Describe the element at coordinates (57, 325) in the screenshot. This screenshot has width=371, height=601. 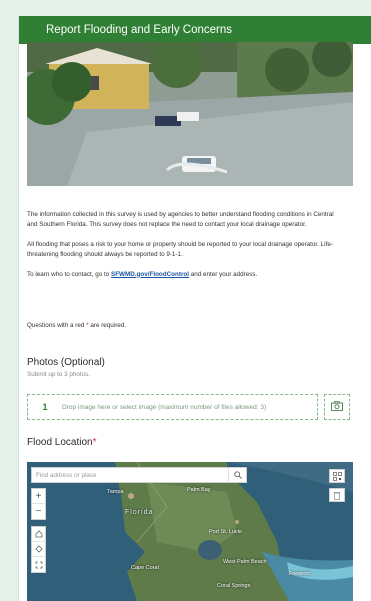
I see `required-note-text: Questions with a red` at that location.